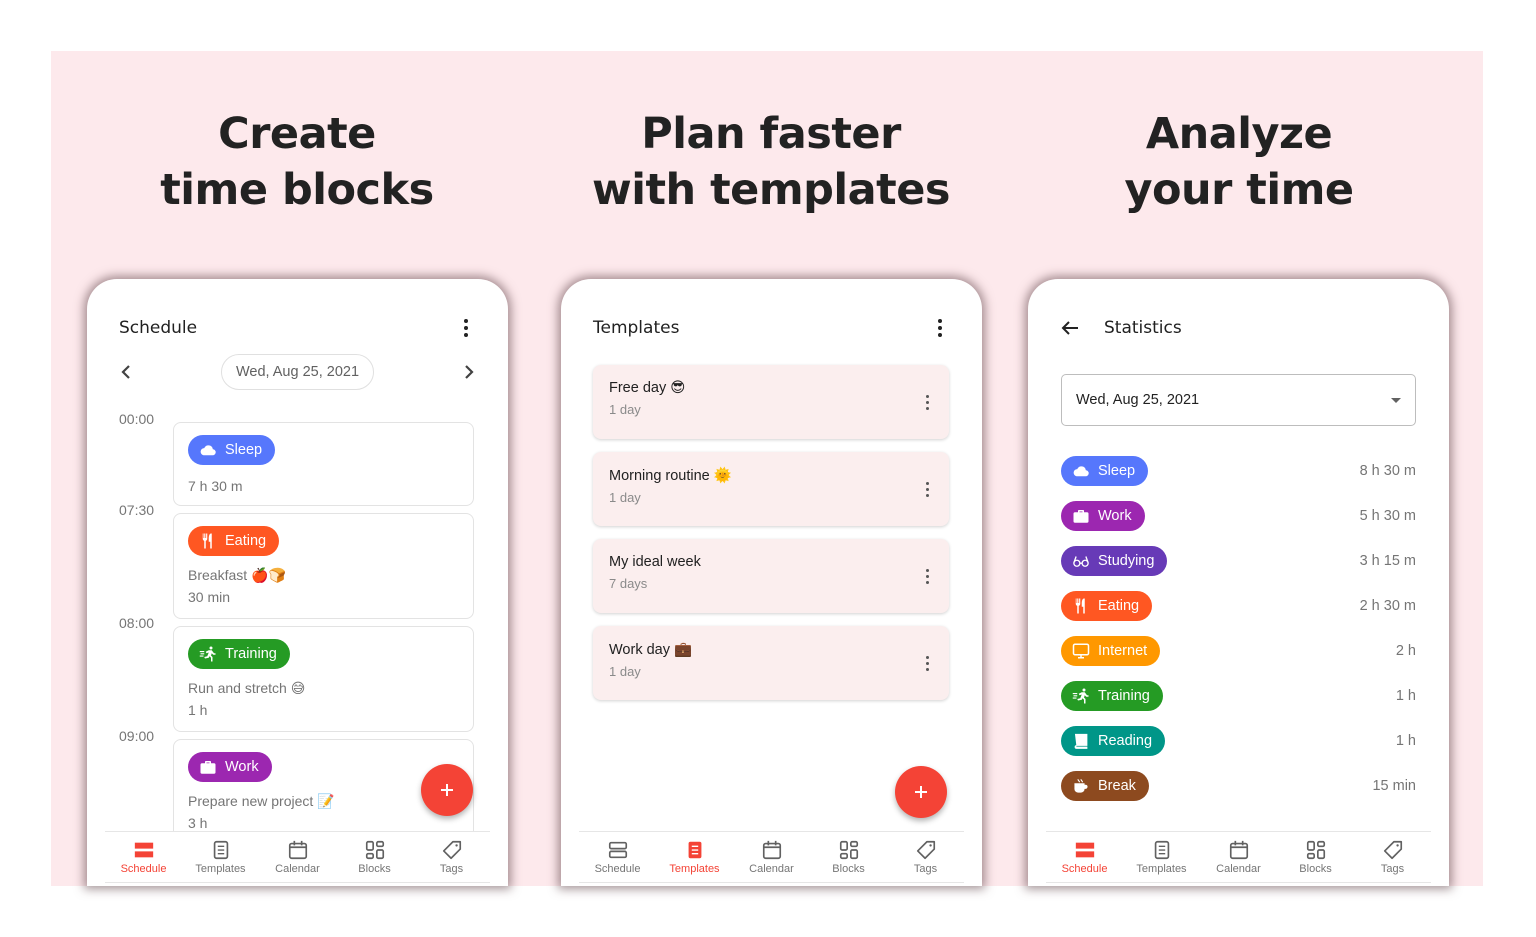  I want to click on plus-icon, so click(921, 792).